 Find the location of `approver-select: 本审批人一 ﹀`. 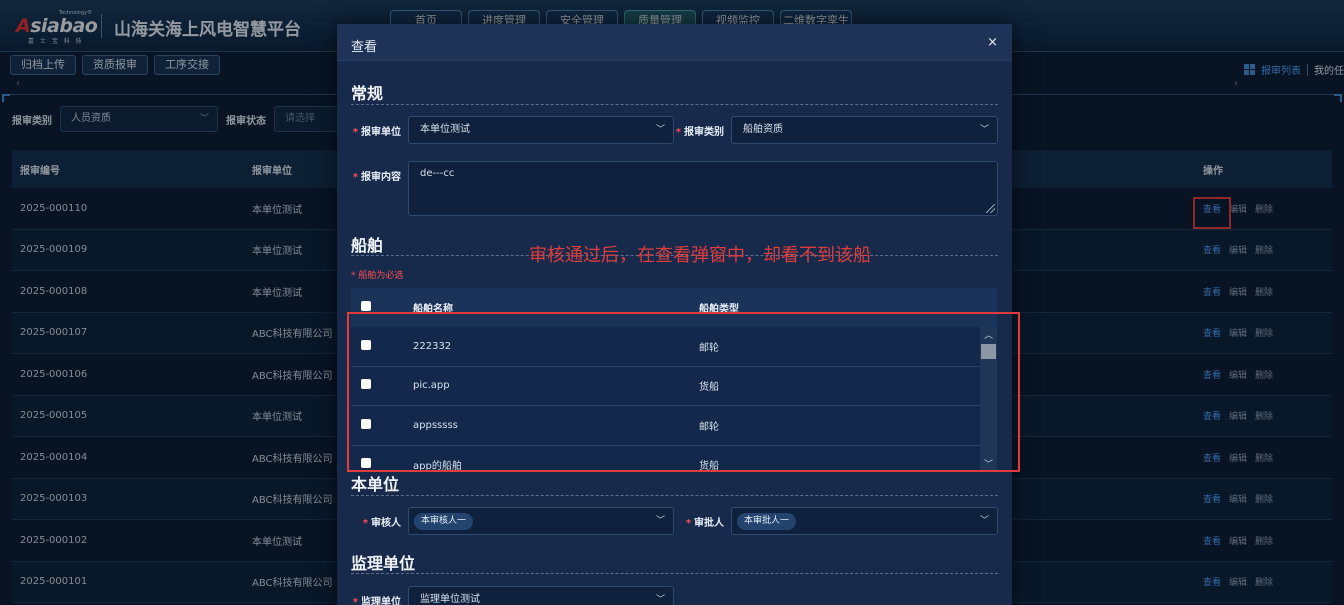

approver-select: 本审批人一 ﹀ is located at coordinates (864, 521).